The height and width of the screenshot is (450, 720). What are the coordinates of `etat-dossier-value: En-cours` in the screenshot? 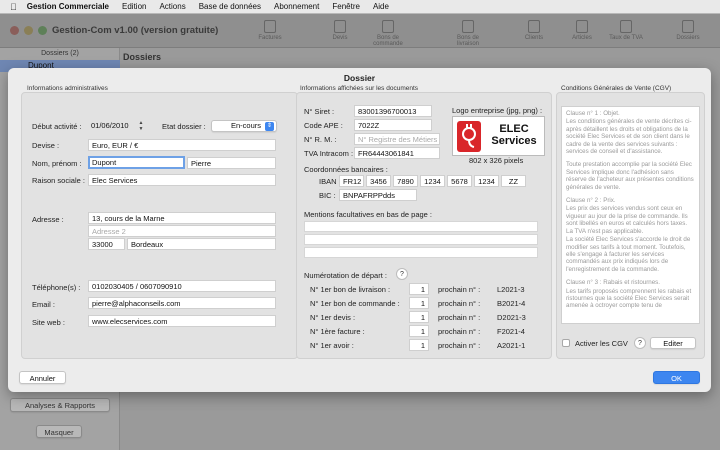 It's located at (245, 125).